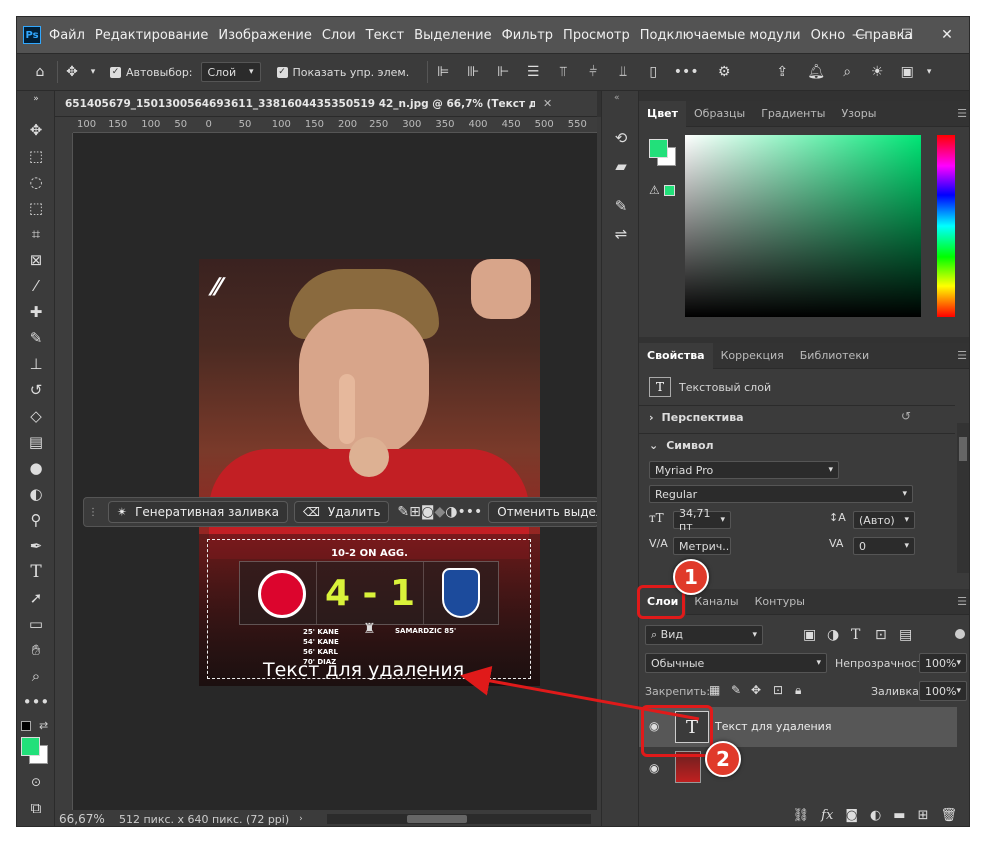 This screenshot has height=841, width=986. What do you see at coordinates (30, 746) in the screenshot?
I see `foreground-color-swatch` at bounding box center [30, 746].